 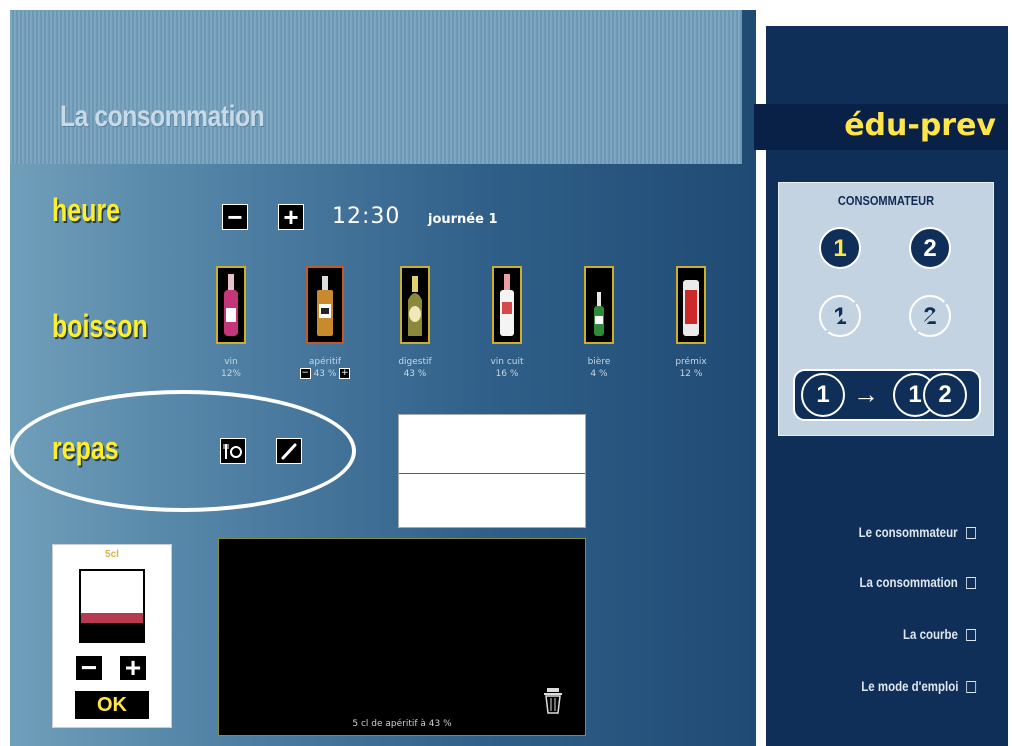 I want to click on volume-plus-button: +, so click(x=133, y=668).